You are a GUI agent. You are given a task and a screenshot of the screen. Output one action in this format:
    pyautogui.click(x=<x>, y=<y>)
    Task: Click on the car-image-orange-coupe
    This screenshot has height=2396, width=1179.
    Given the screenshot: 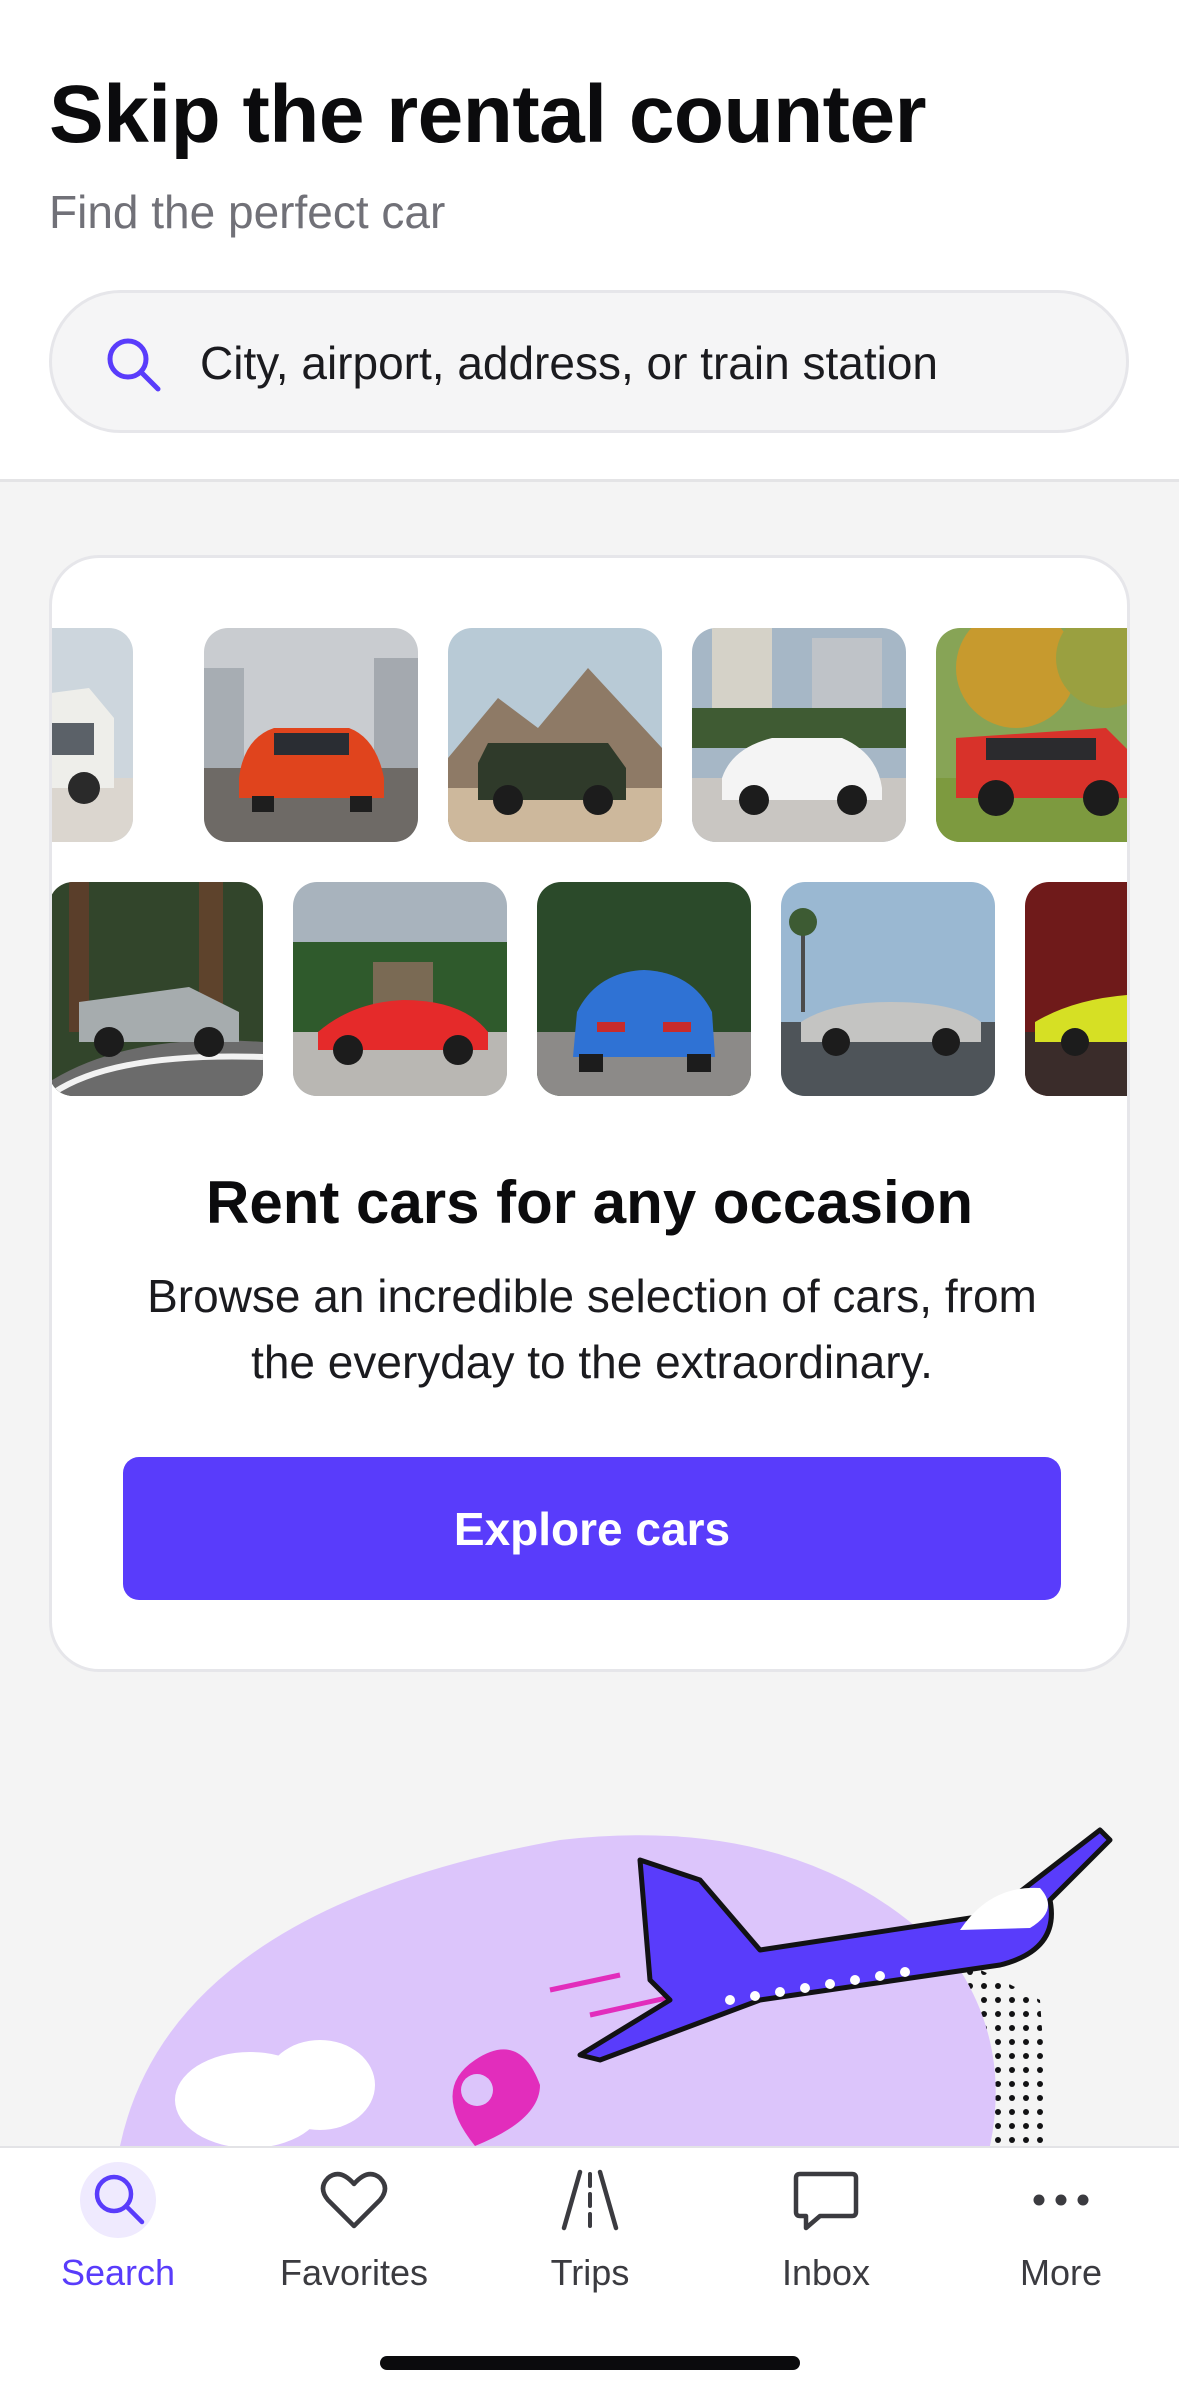 What is the action you would take?
    pyautogui.click(x=311, y=735)
    